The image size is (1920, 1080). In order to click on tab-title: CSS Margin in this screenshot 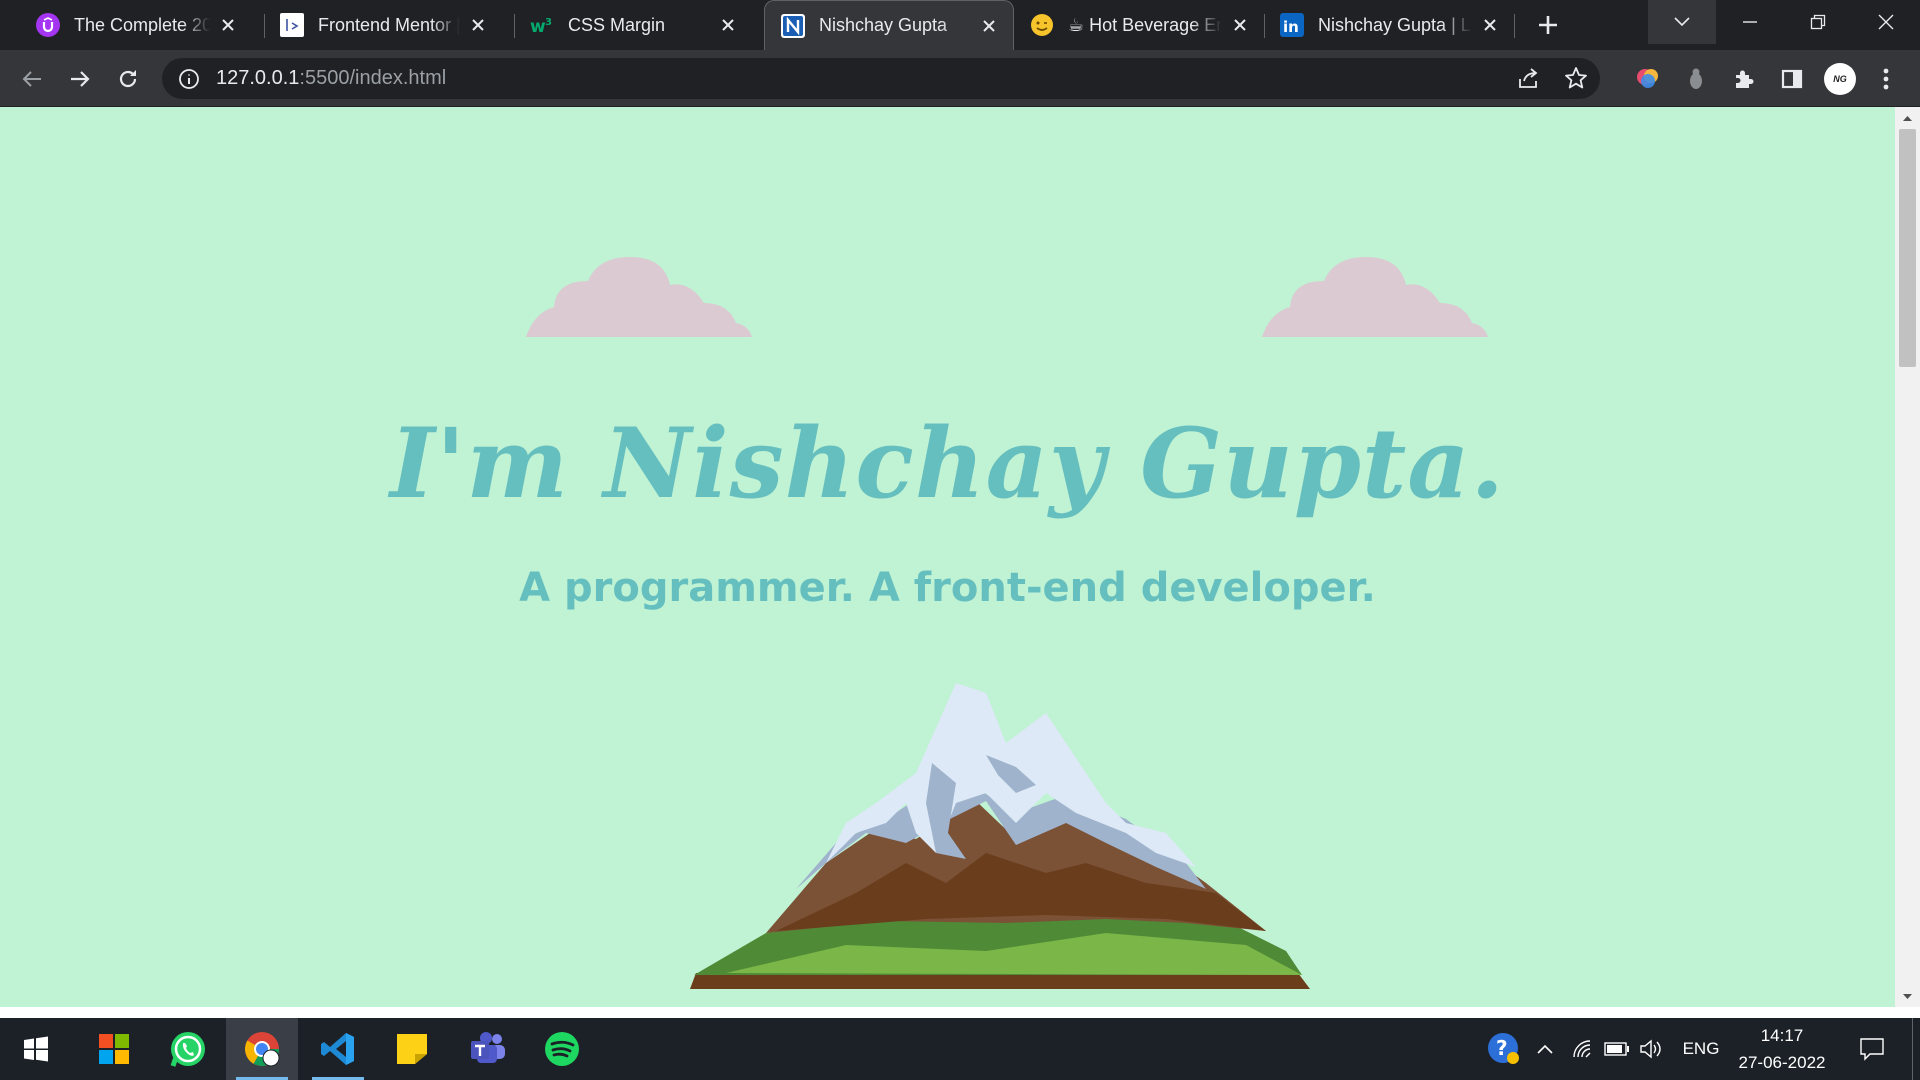, I will do `click(617, 24)`.